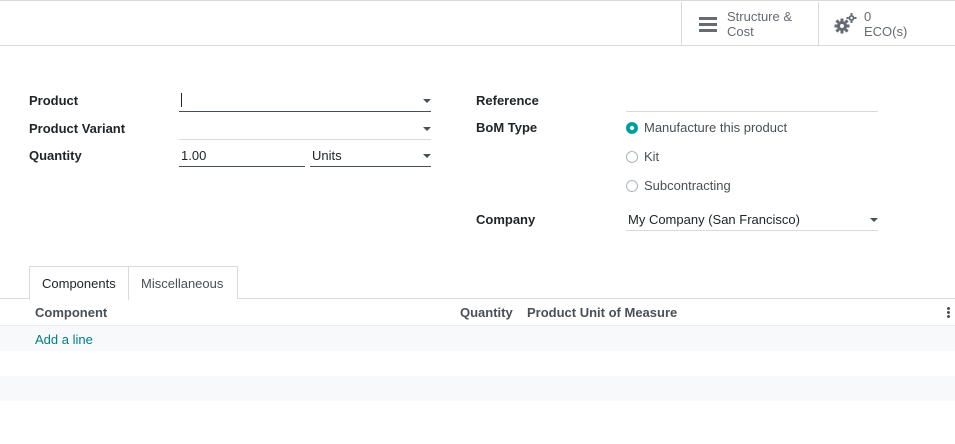  What do you see at coordinates (642, 156) in the screenshot?
I see `bom-type-kit-radio: Kit` at bounding box center [642, 156].